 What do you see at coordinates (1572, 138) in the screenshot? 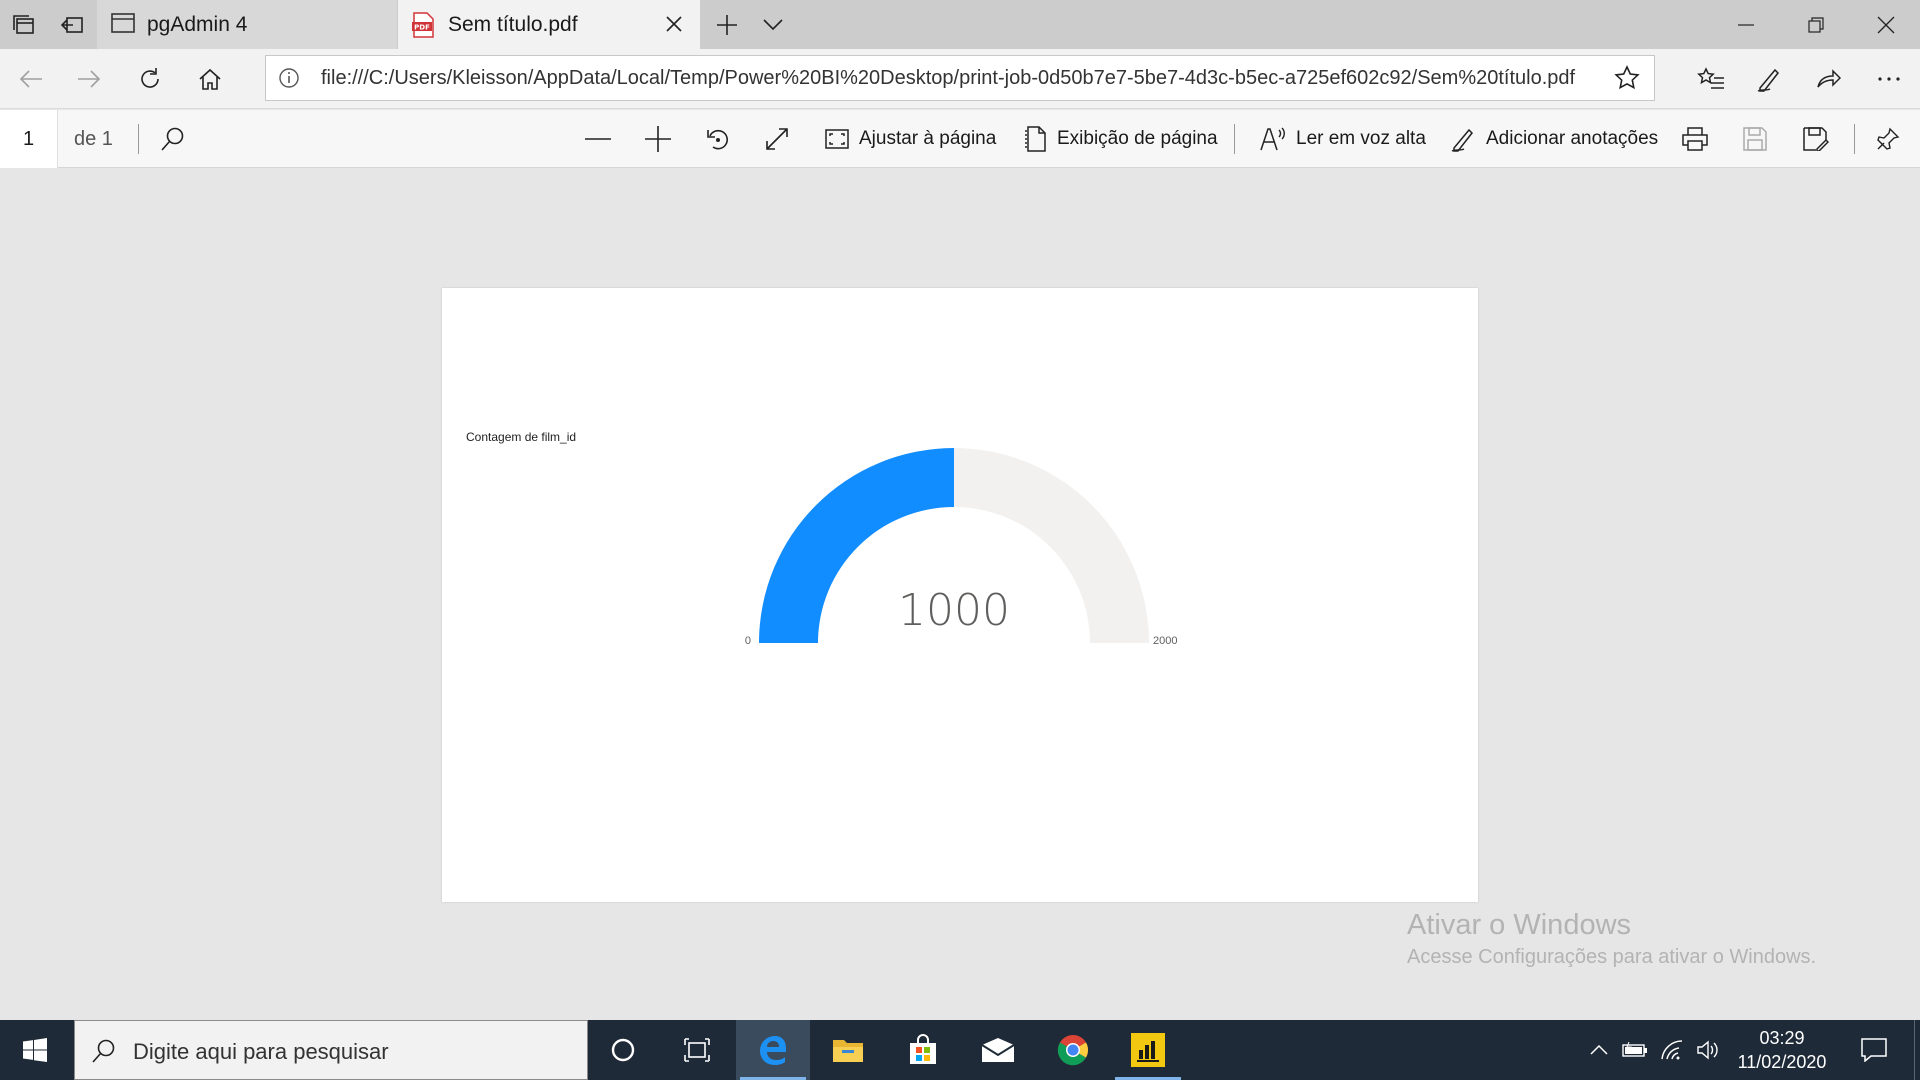
I see `add-notes-label: Adicionar anotações` at bounding box center [1572, 138].